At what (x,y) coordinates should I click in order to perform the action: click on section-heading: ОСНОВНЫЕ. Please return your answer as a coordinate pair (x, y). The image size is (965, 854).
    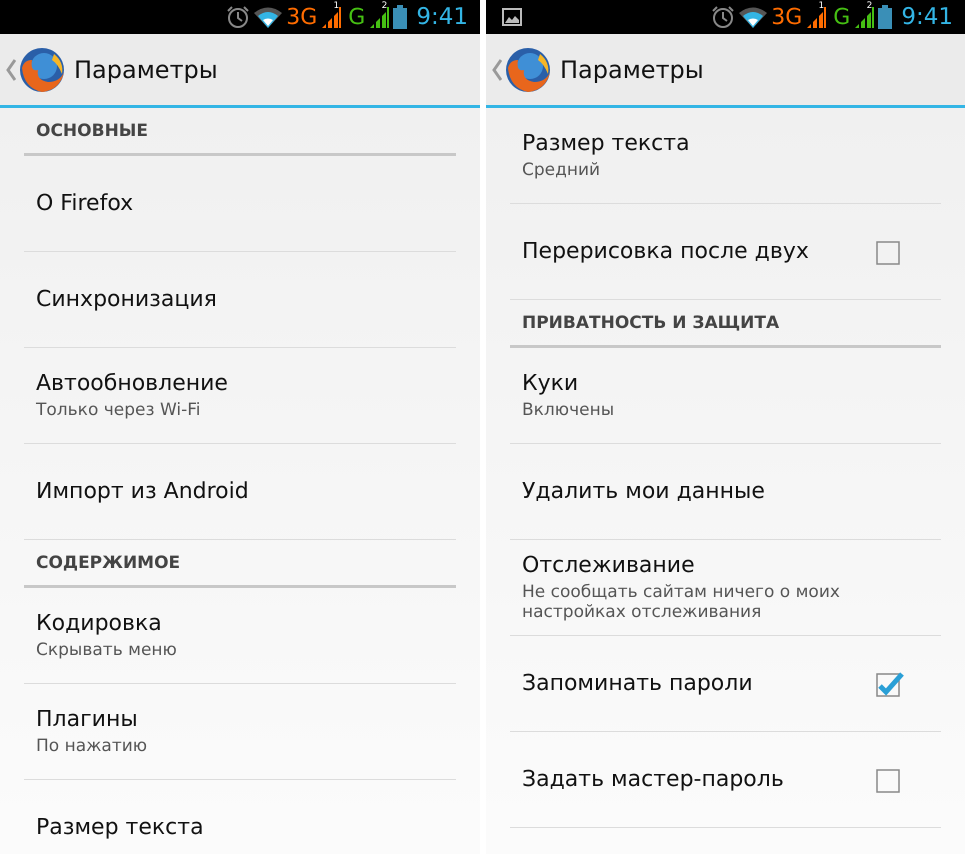
    Looking at the image, I should click on (92, 130).